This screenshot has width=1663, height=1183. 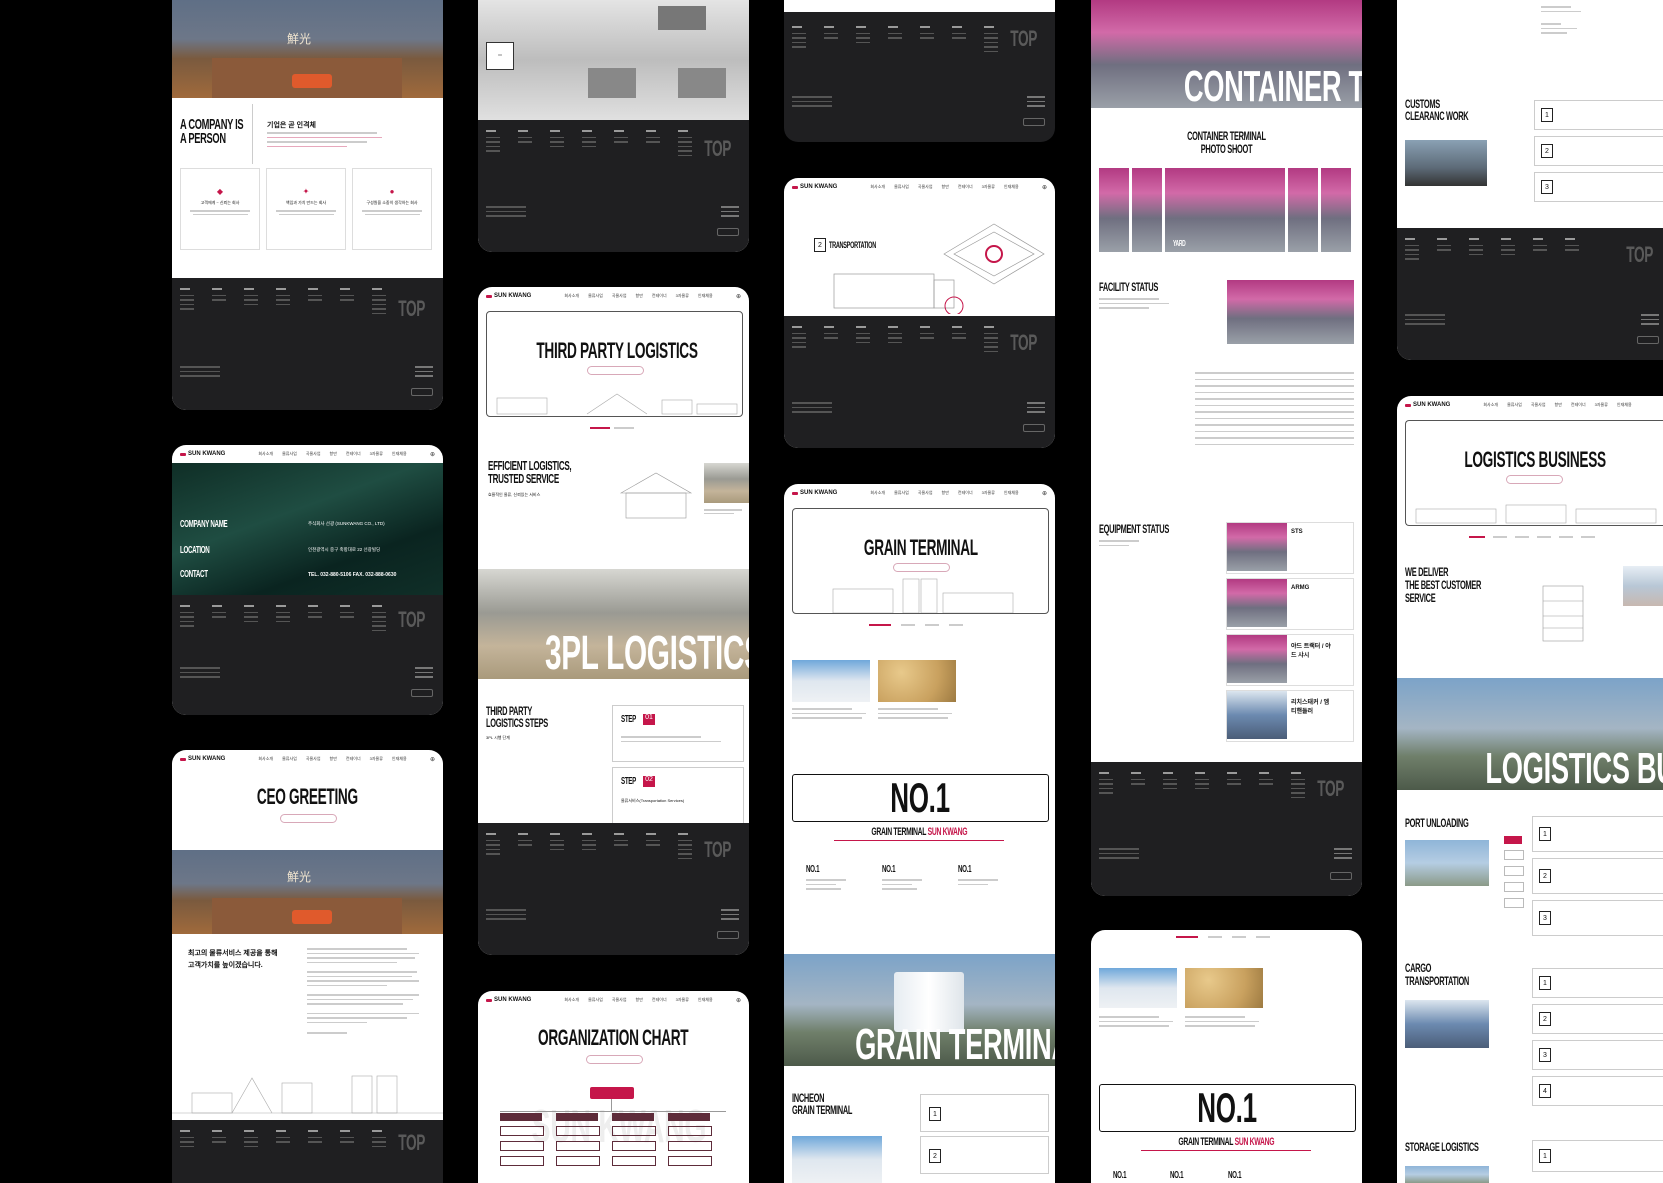 What do you see at coordinates (1225, 210) in the screenshot?
I see `photo-strip: YARD` at bounding box center [1225, 210].